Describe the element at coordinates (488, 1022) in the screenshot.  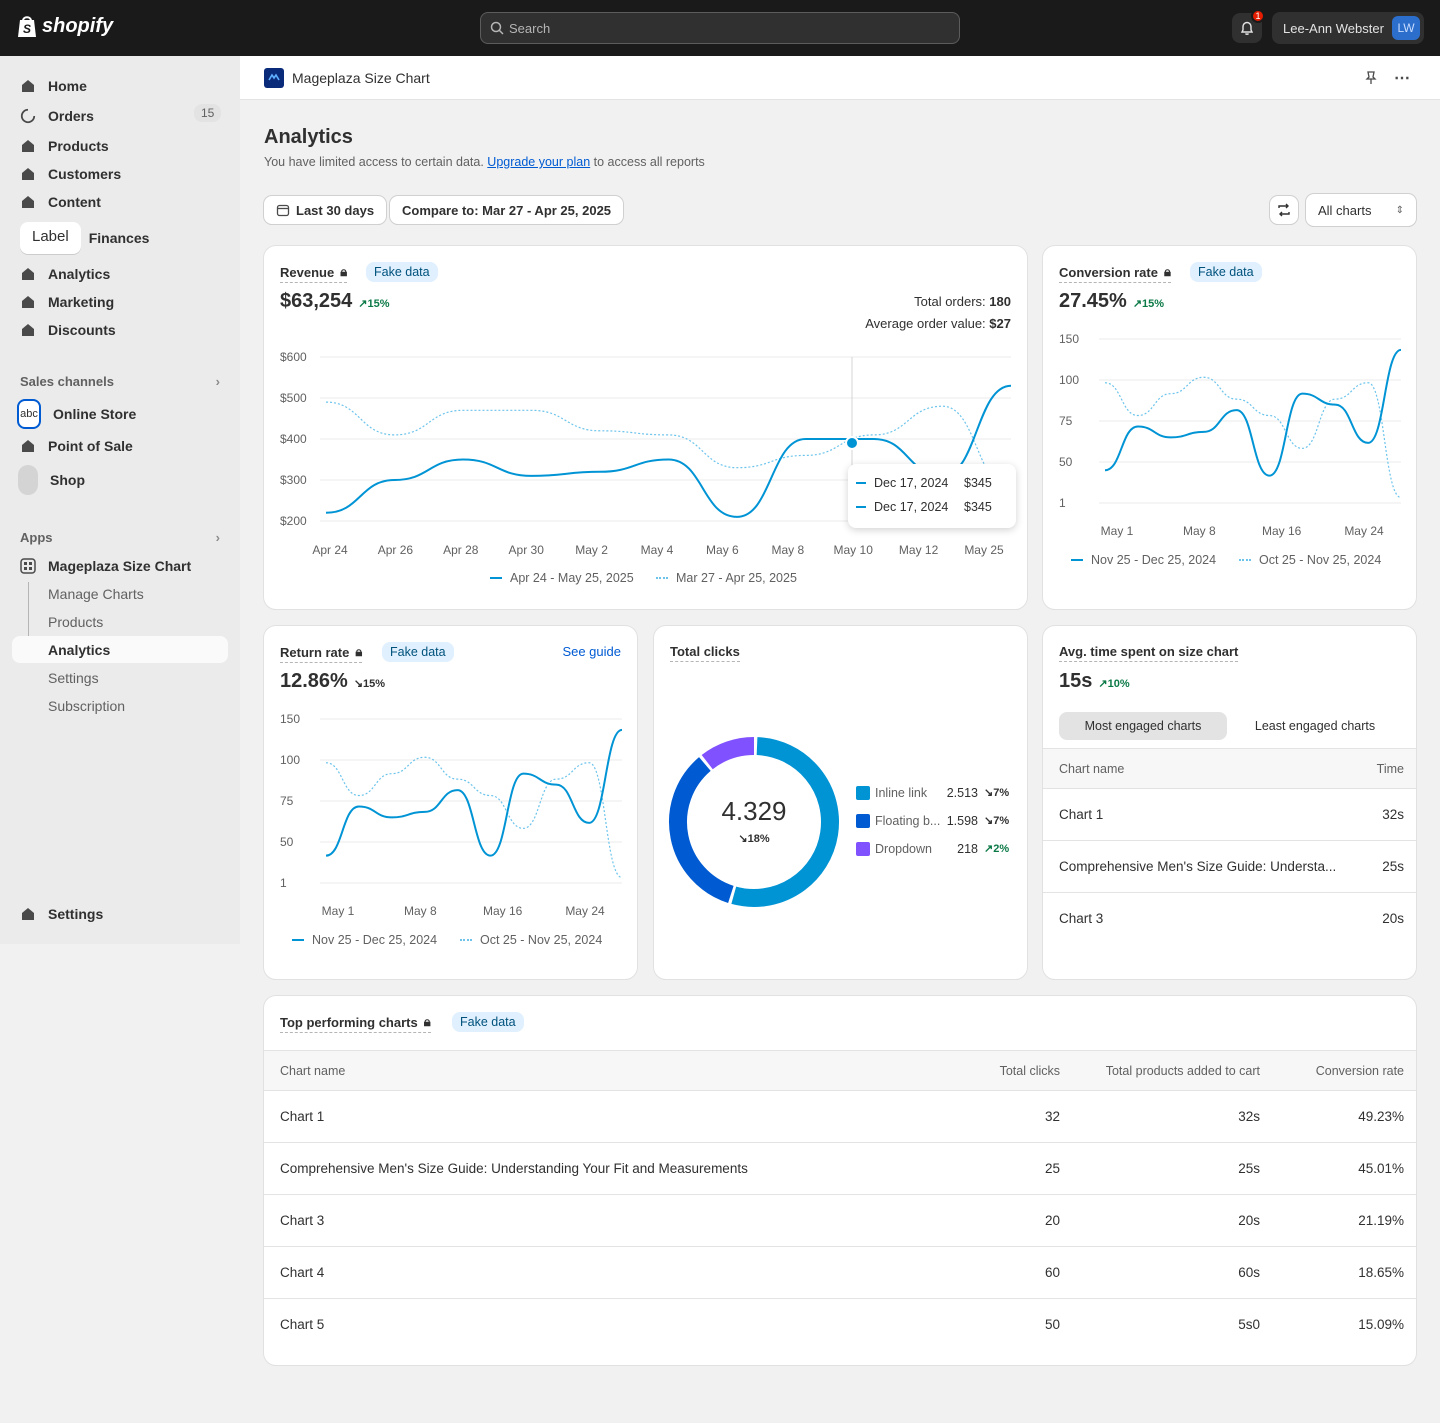
I see `fake-data-badge: Fake data` at that location.